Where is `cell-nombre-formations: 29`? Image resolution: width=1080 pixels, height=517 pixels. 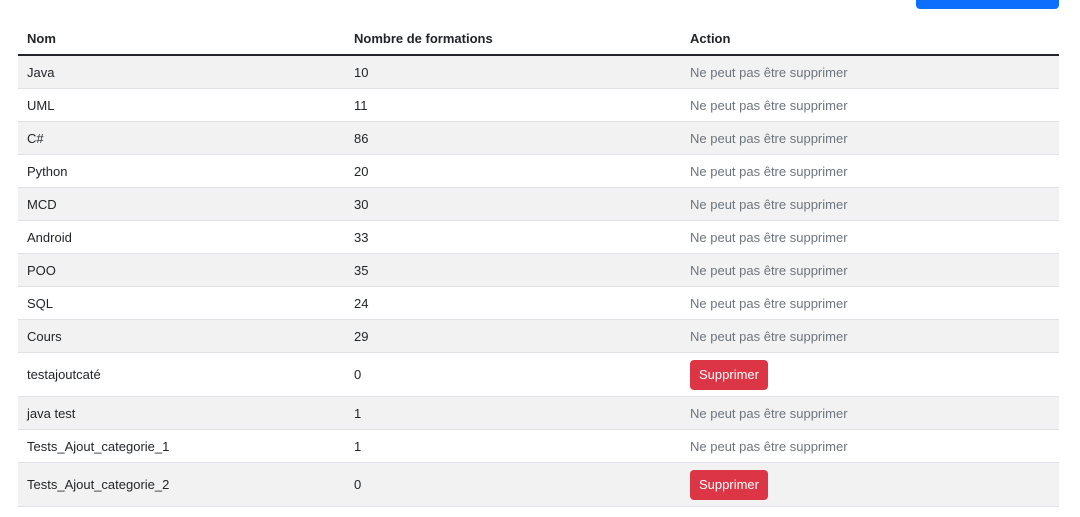 cell-nombre-formations: 29 is located at coordinates (513, 336).